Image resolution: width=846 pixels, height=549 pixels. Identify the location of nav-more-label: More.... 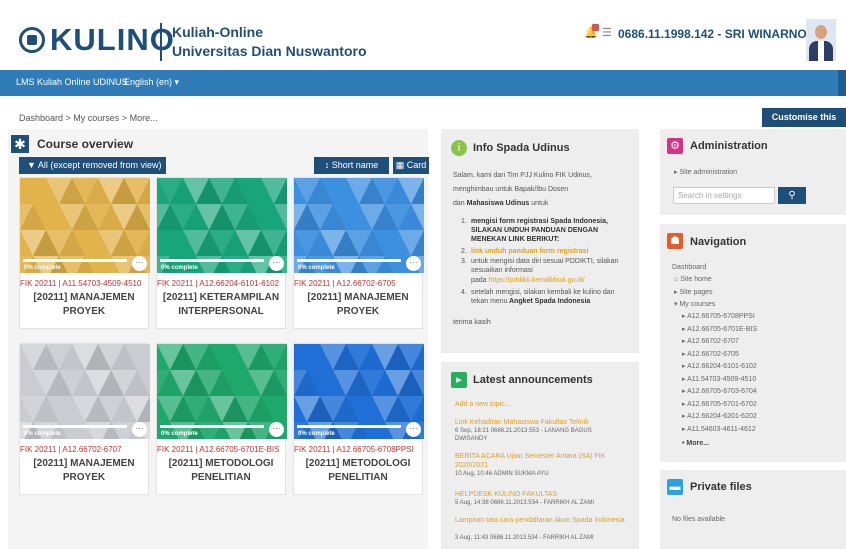
(697, 443).